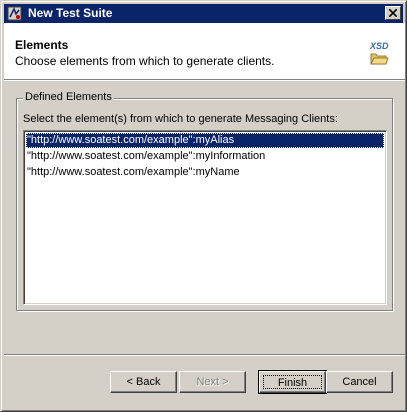  Describe the element at coordinates (204, 80) in the screenshot. I see `header-separator` at that location.